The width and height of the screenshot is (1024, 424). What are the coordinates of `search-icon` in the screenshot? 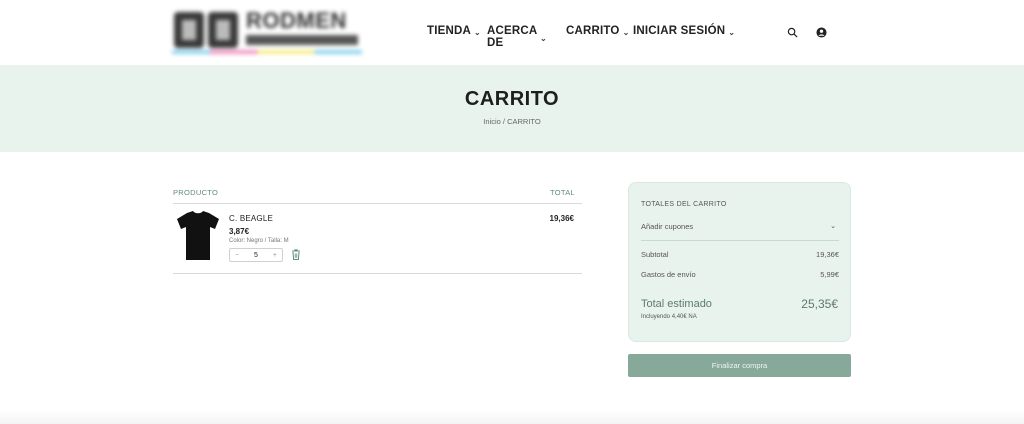 It's located at (792, 32).